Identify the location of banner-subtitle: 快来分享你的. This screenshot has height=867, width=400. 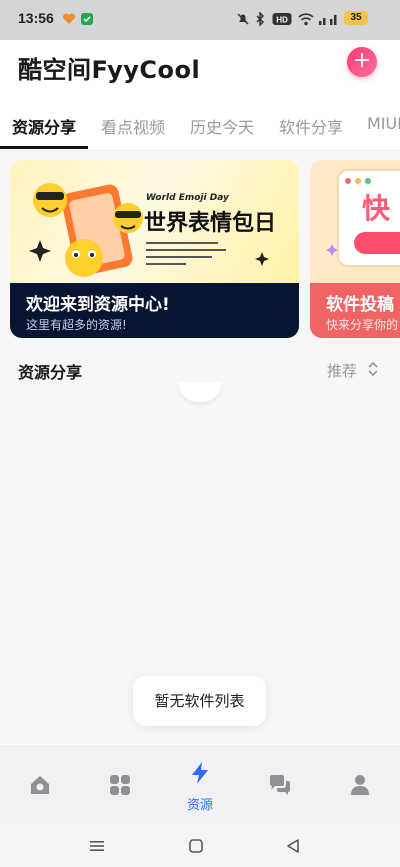
(362, 325).